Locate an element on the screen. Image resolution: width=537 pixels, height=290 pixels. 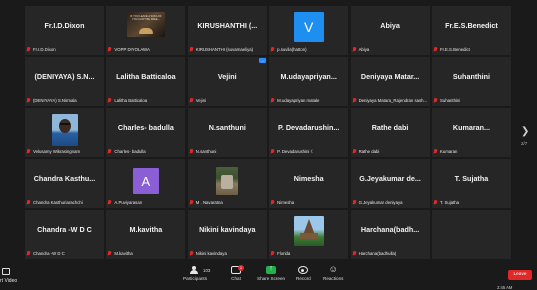
participant-tile: Charles- badulla Charles- badulla is located at coordinates (146, 132).